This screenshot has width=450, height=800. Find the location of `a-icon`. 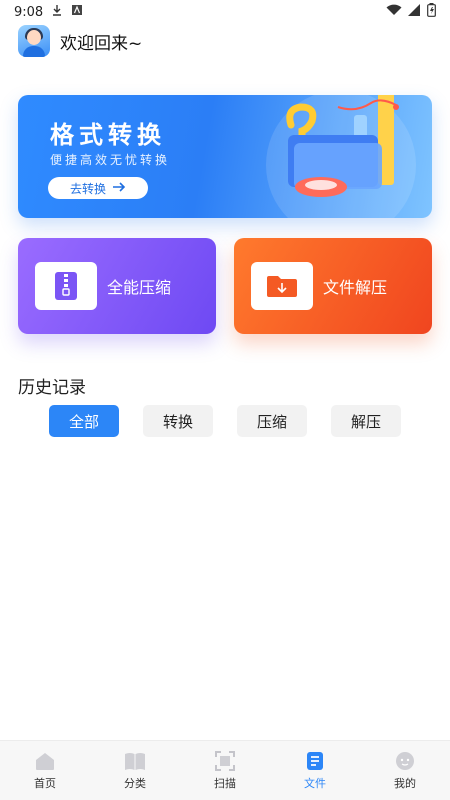

a-icon is located at coordinates (77, 12).